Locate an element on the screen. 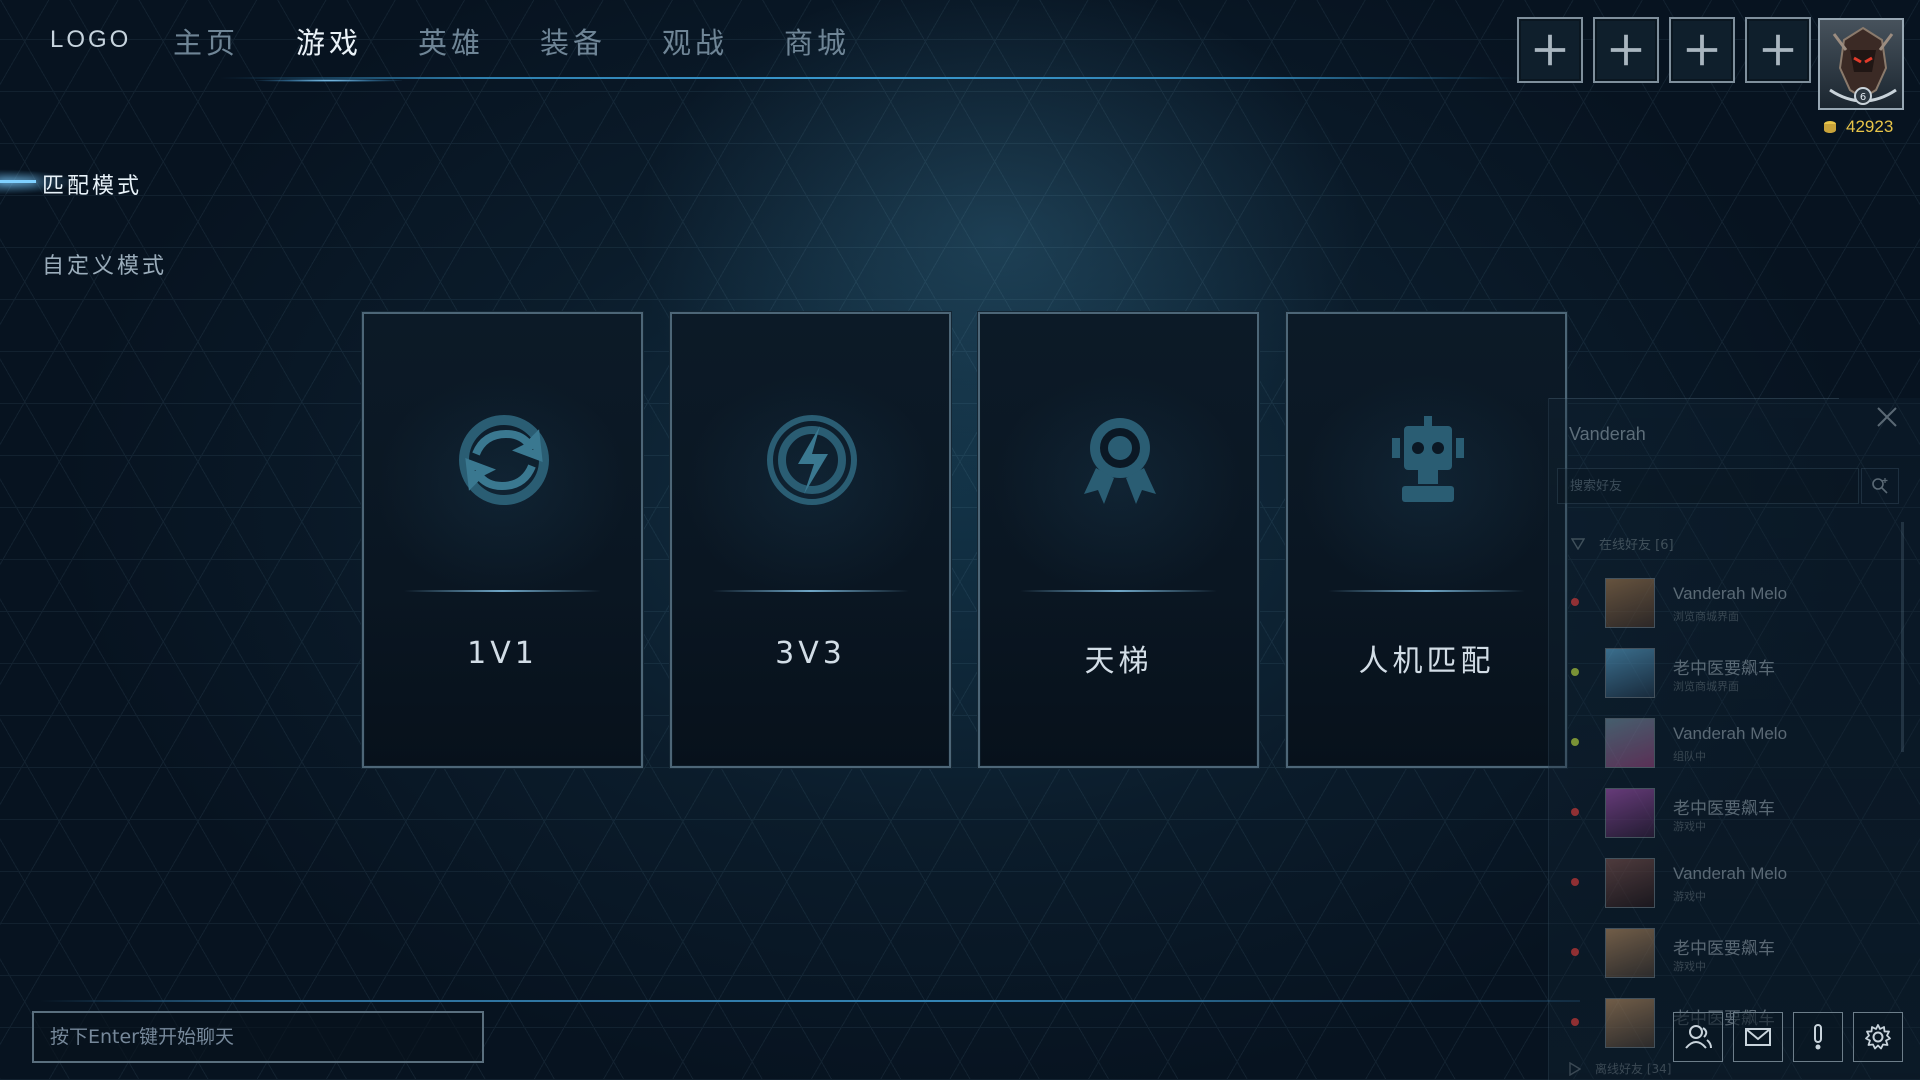 The height and width of the screenshot is (1080, 1920). gear-icon is located at coordinates (1878, 1037).